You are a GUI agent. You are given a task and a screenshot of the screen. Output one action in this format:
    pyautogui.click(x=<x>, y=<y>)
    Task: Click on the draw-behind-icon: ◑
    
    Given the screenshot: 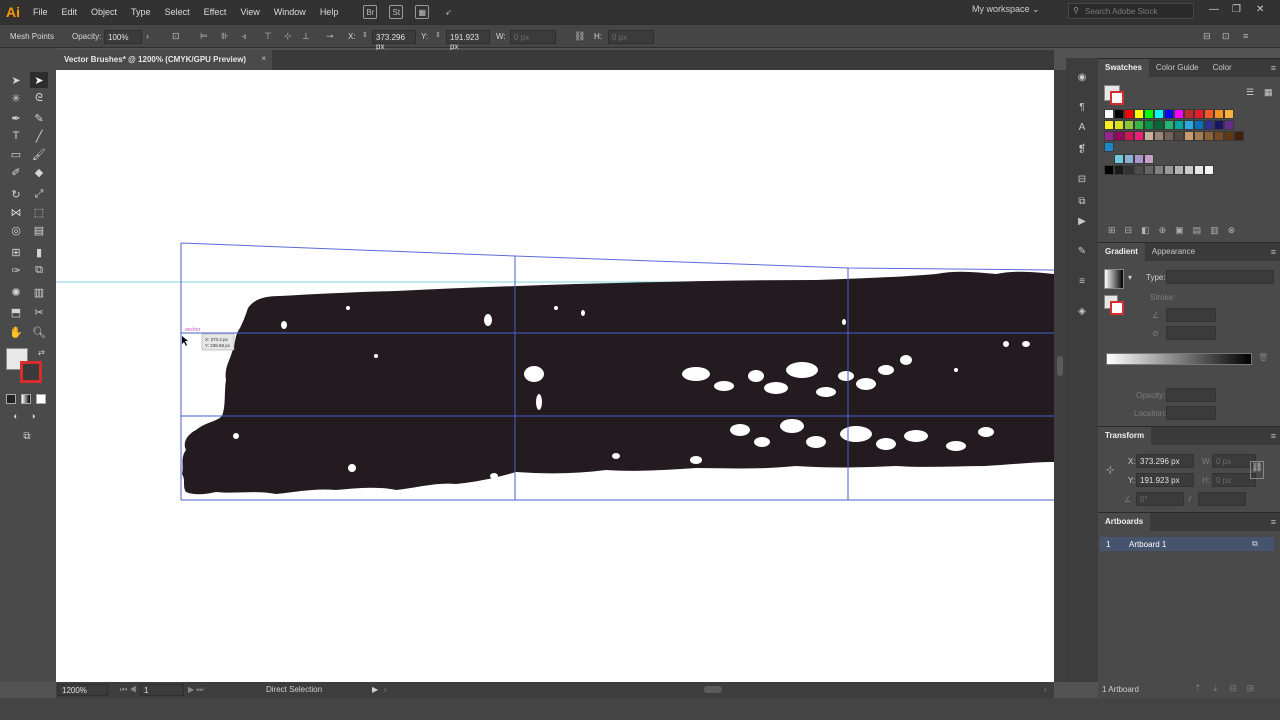 What is the action you would take?
    pyautogui.click(x=33, y=416)
    